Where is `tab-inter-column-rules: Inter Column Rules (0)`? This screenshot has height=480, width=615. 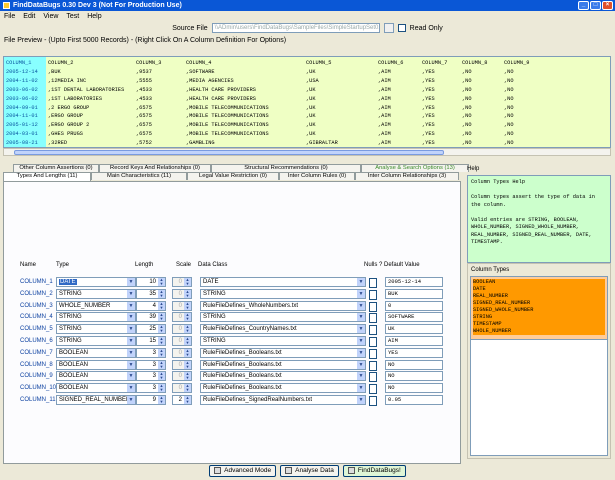 tab-inter-column-rules: Inter Column Rules (0) is located at coordinates (317, 176).